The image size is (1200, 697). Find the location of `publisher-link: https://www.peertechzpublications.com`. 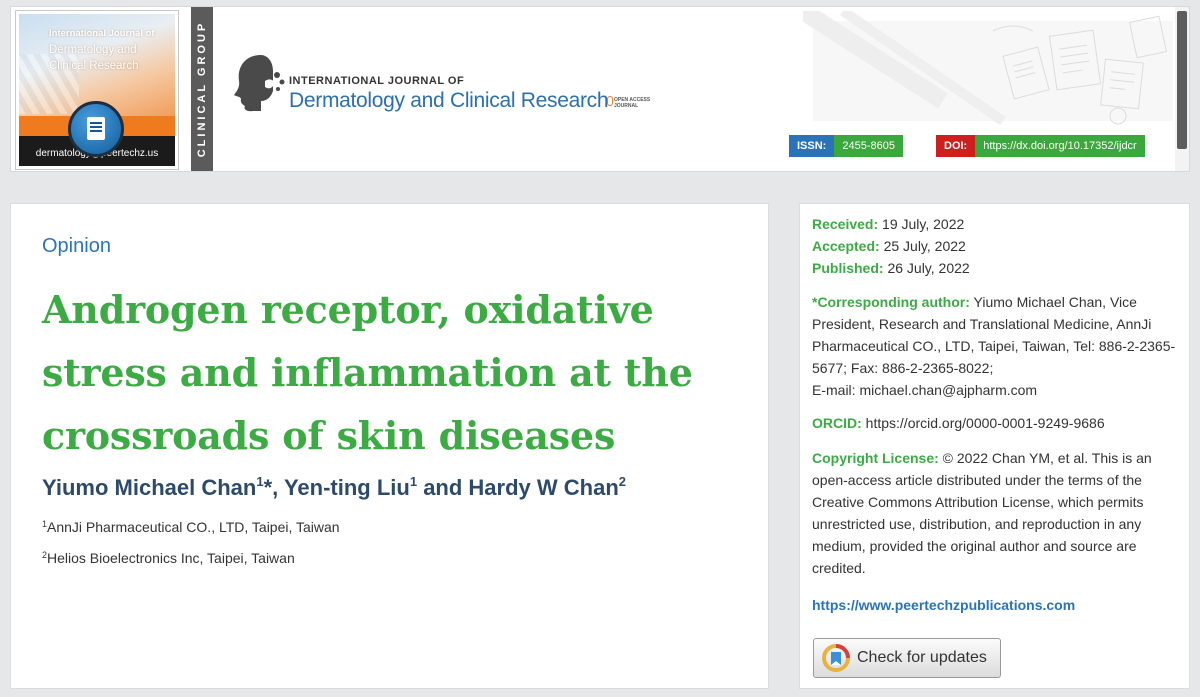

publisher-link: https://www.peertechzpublications.com is located at coordinates (943, 605).